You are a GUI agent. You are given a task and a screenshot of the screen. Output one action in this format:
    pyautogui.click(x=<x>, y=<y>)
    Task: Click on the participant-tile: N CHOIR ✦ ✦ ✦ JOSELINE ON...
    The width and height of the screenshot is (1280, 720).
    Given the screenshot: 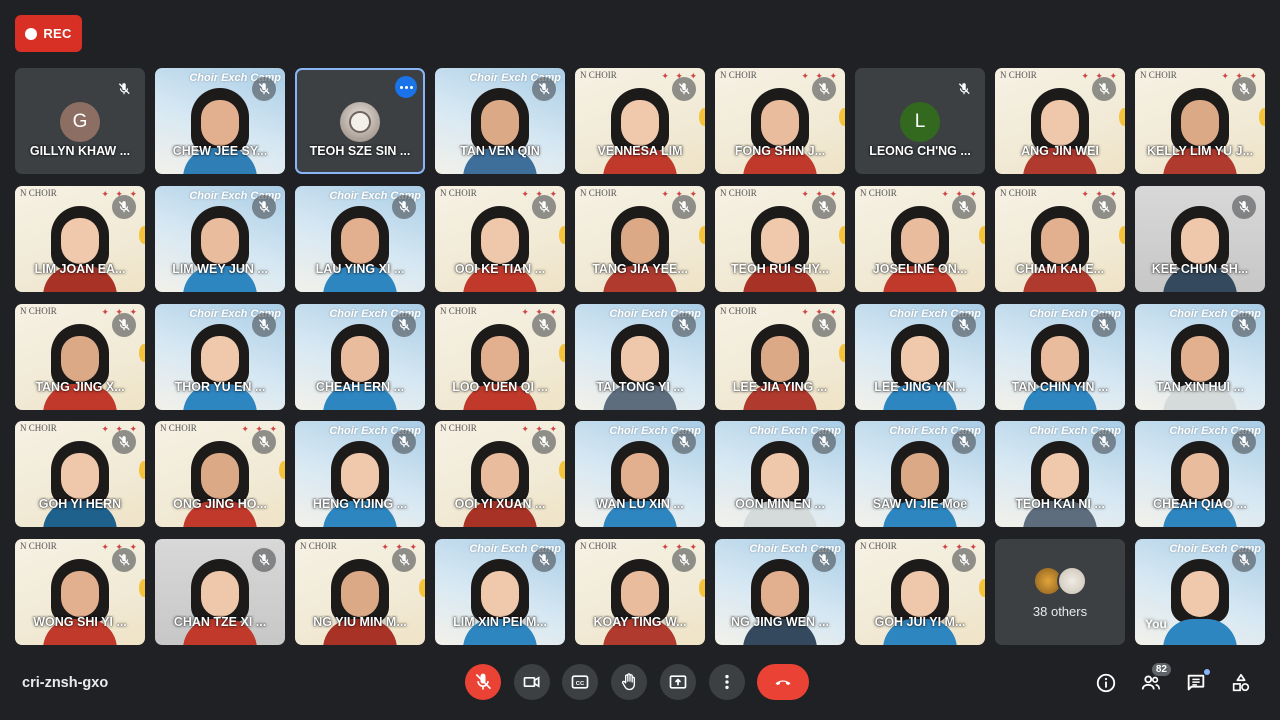 What is the action you would take?
    pyautogui.click(x=920, y=238)
    